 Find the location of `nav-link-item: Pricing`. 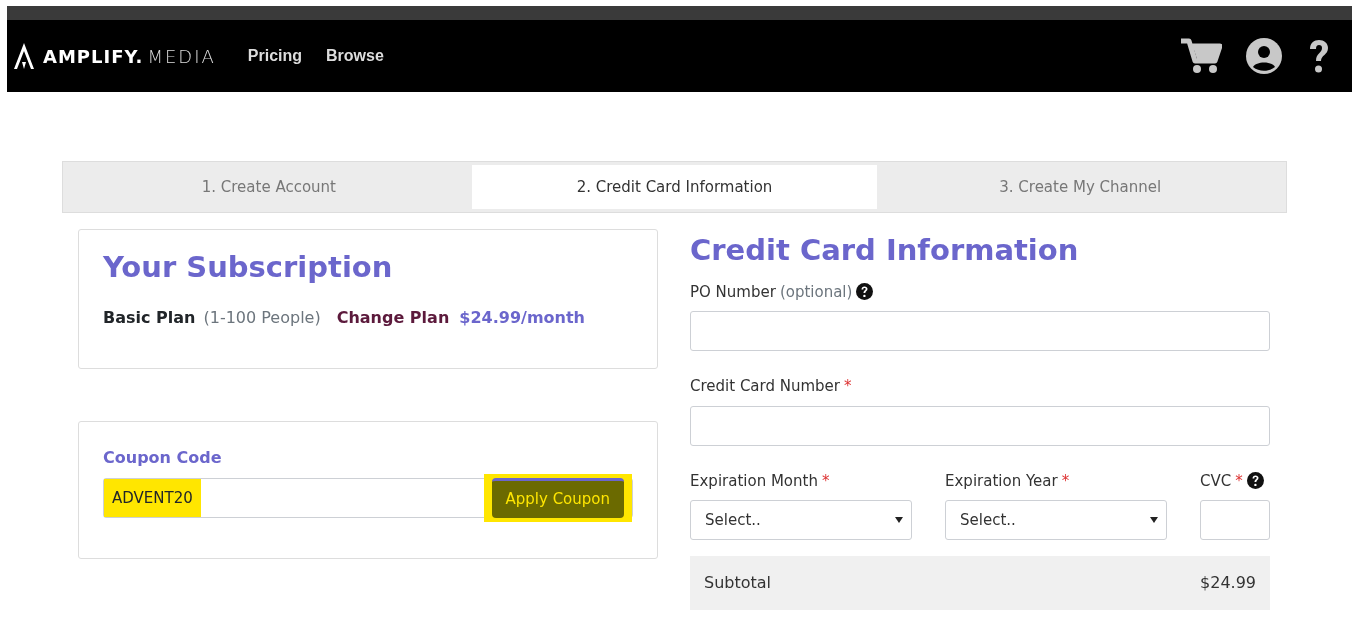

nav-link-item: Pricing is located at coordinates (274, 56).